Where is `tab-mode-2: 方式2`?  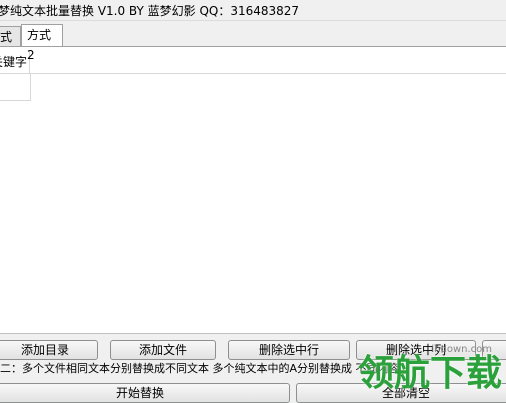
tab-mode-2: 方式2 is located at coordinates (42, 43).